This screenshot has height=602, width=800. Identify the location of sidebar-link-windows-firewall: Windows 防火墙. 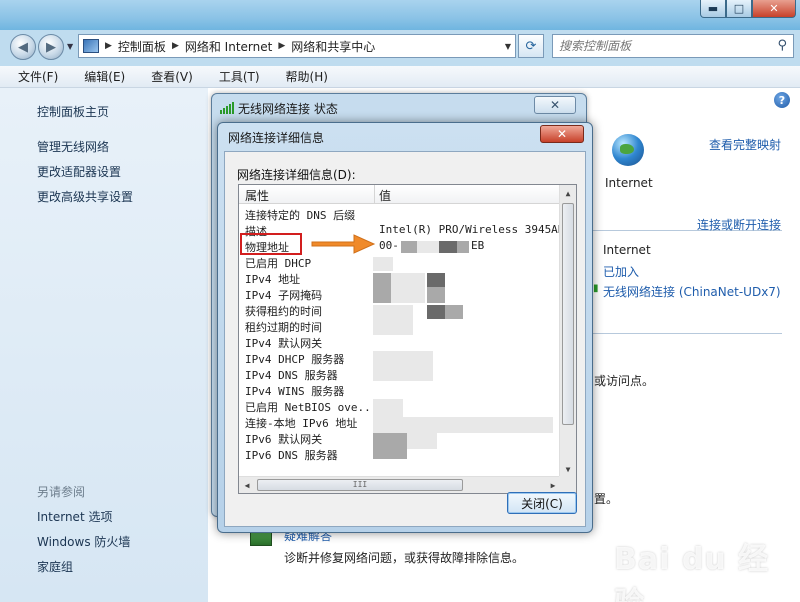
(83, 541).